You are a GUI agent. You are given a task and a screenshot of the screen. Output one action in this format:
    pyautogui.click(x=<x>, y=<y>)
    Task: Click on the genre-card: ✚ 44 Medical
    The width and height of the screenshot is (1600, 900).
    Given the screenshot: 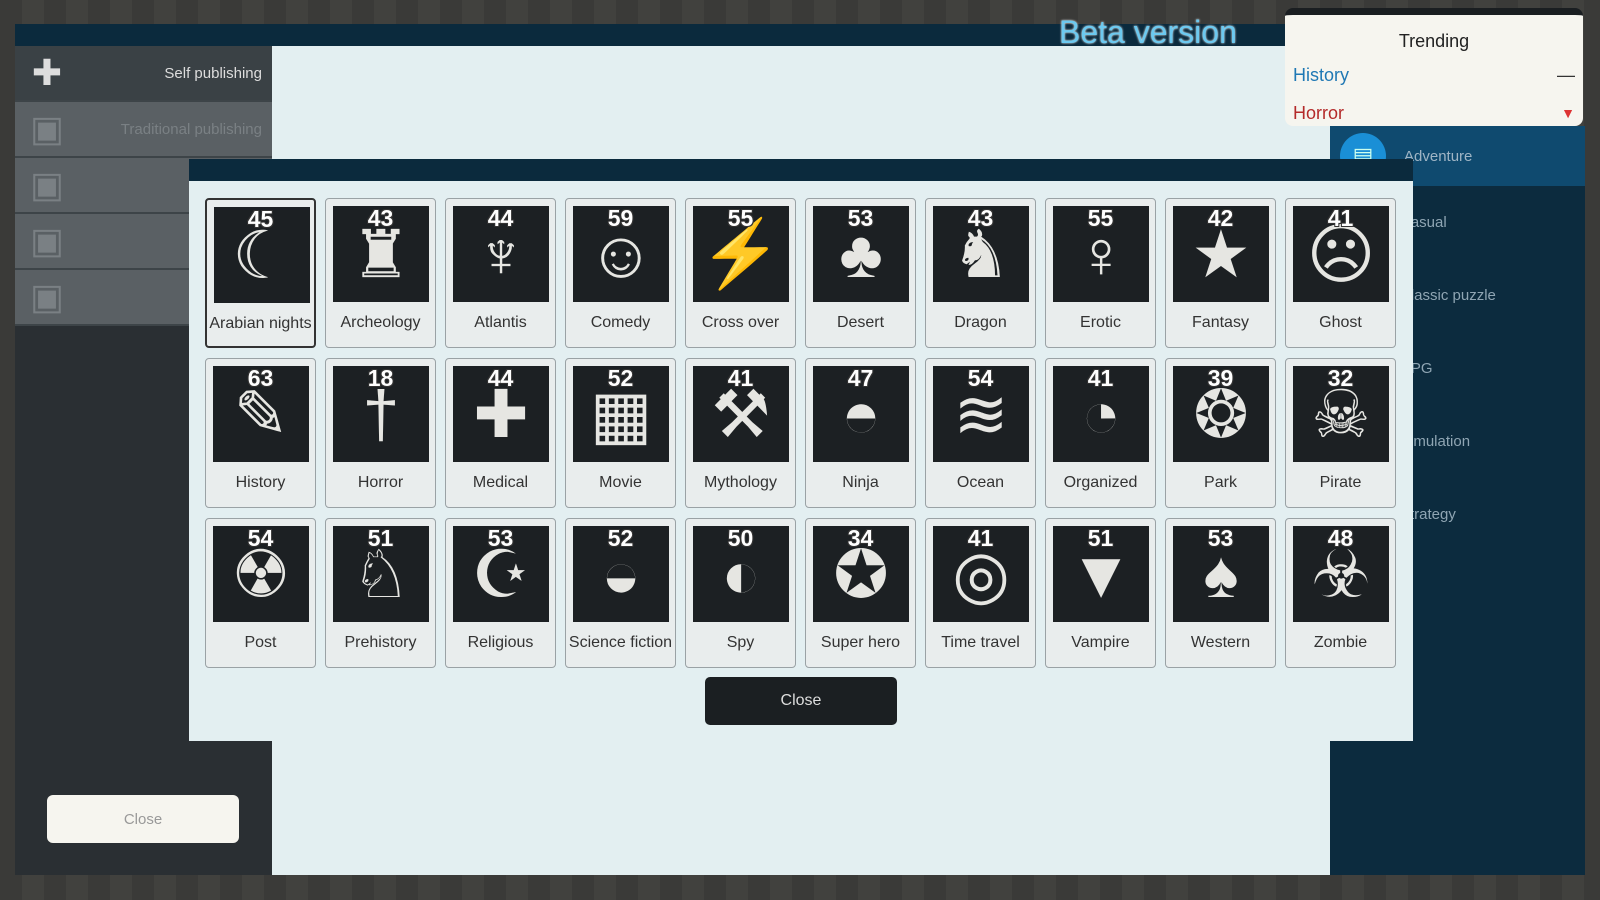 What is the action you would take?
    pyautogui.click(x=500, y=433)
    